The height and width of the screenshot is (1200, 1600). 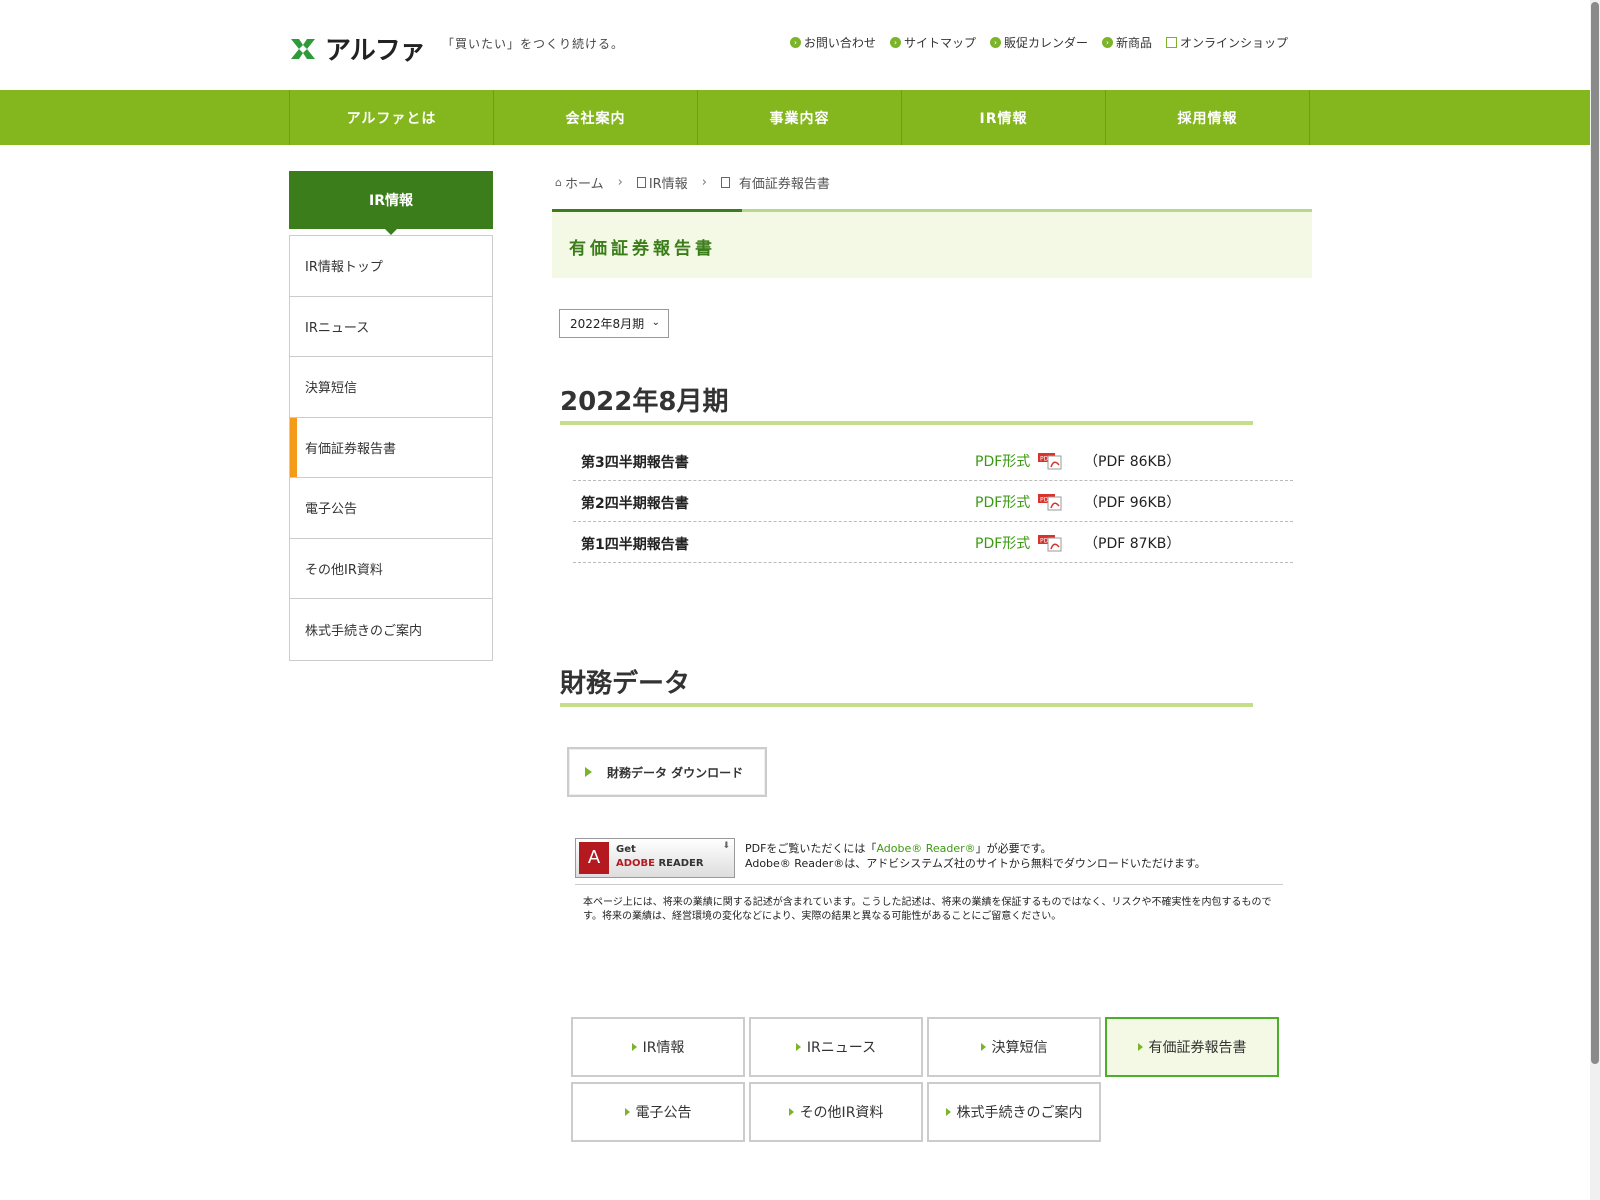 I want to click on scrollbar-thumb, so click(x=1595, y=533).